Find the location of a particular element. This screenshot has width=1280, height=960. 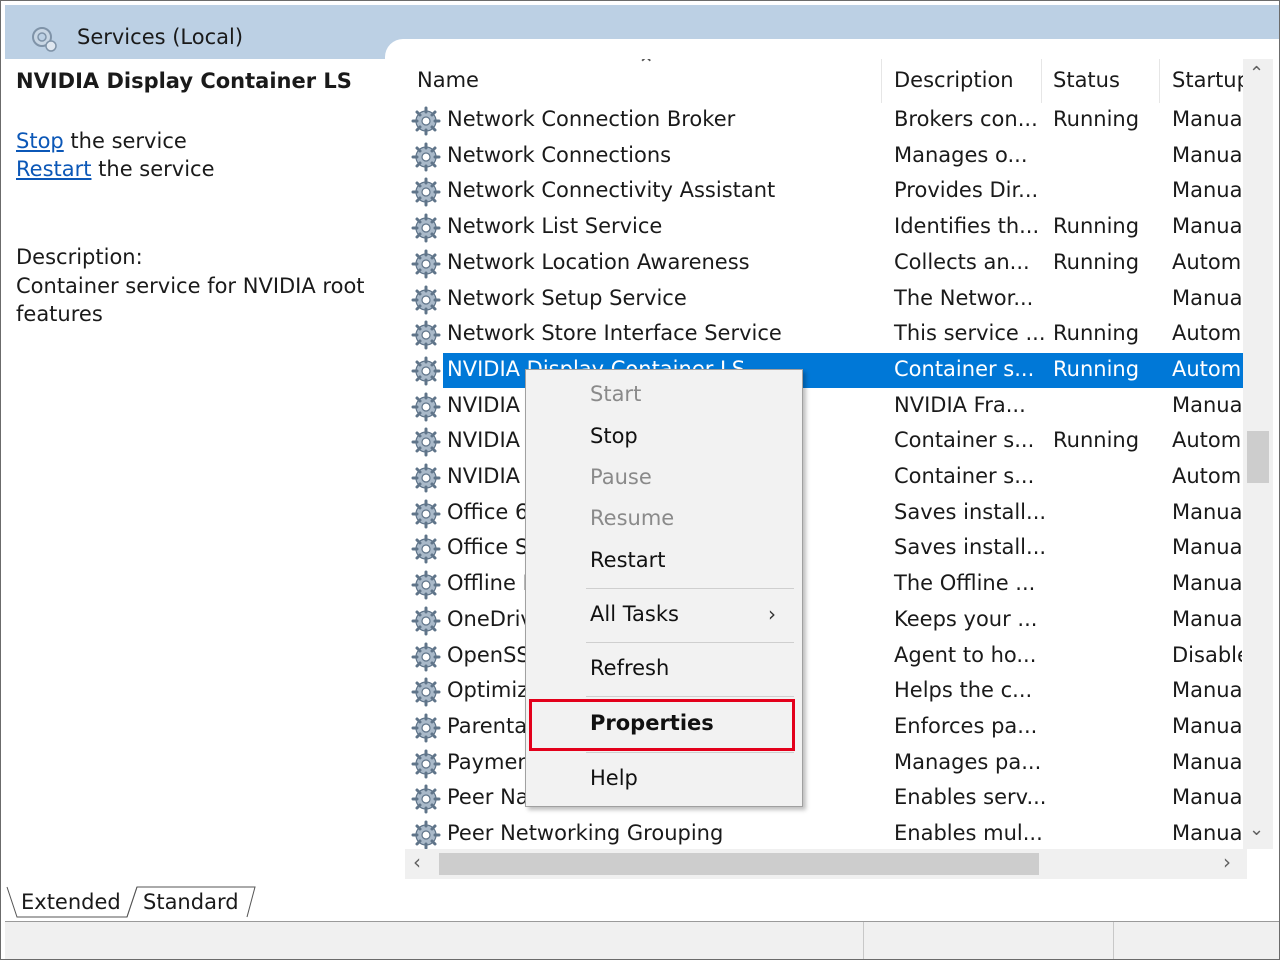

horizontal-scrollbar: ‹ › is located at coordinates (826, 864).